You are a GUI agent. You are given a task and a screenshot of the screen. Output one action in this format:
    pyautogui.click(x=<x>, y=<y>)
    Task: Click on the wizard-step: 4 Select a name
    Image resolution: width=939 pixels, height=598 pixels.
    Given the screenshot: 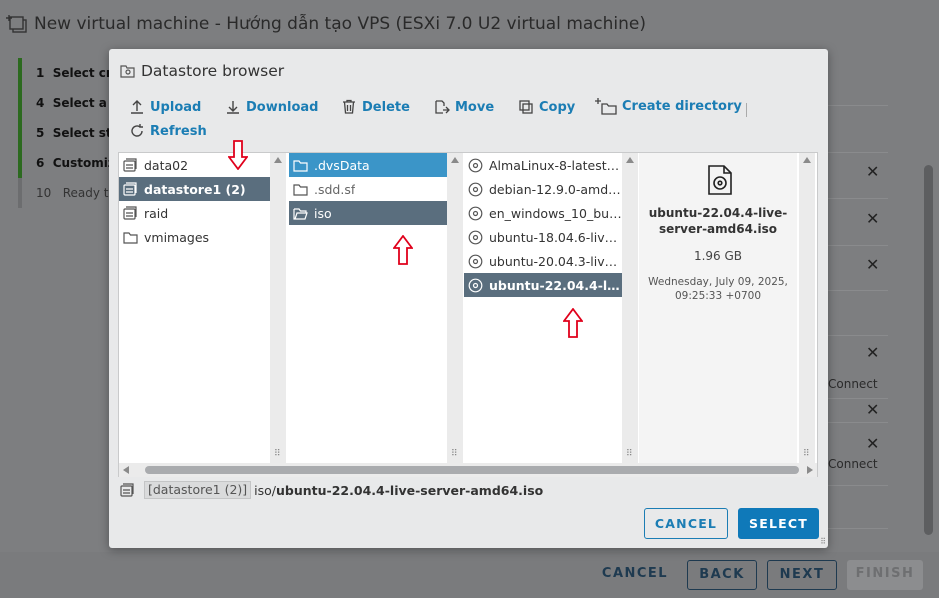 What is the action you would take?
    pyautogui.click(x=65, y=103)
    